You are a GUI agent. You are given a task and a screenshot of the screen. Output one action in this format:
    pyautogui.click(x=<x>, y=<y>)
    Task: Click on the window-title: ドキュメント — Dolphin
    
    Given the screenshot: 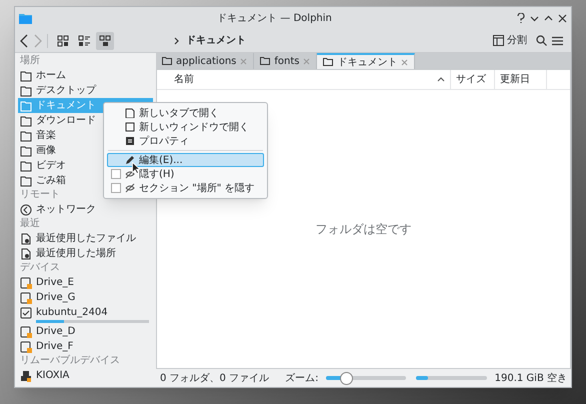 What is the action you would take?
    pyautogui.click(x=274, y=19)
    